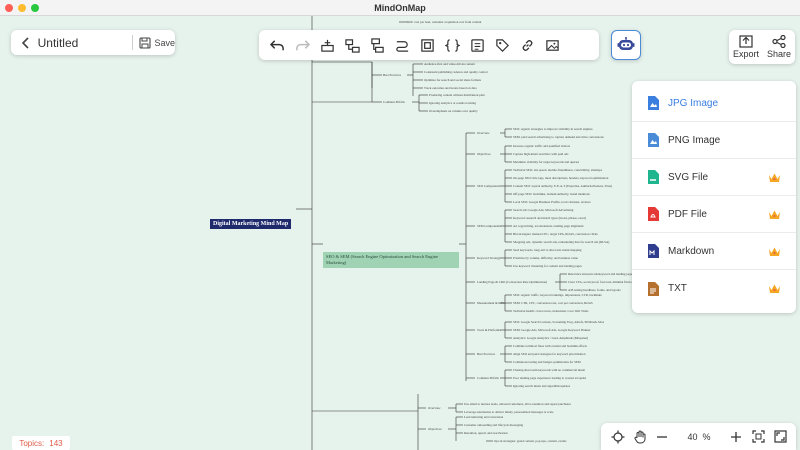 The image size is (800, 450). I want to click on ai-assistant-button, so click(626, 45).